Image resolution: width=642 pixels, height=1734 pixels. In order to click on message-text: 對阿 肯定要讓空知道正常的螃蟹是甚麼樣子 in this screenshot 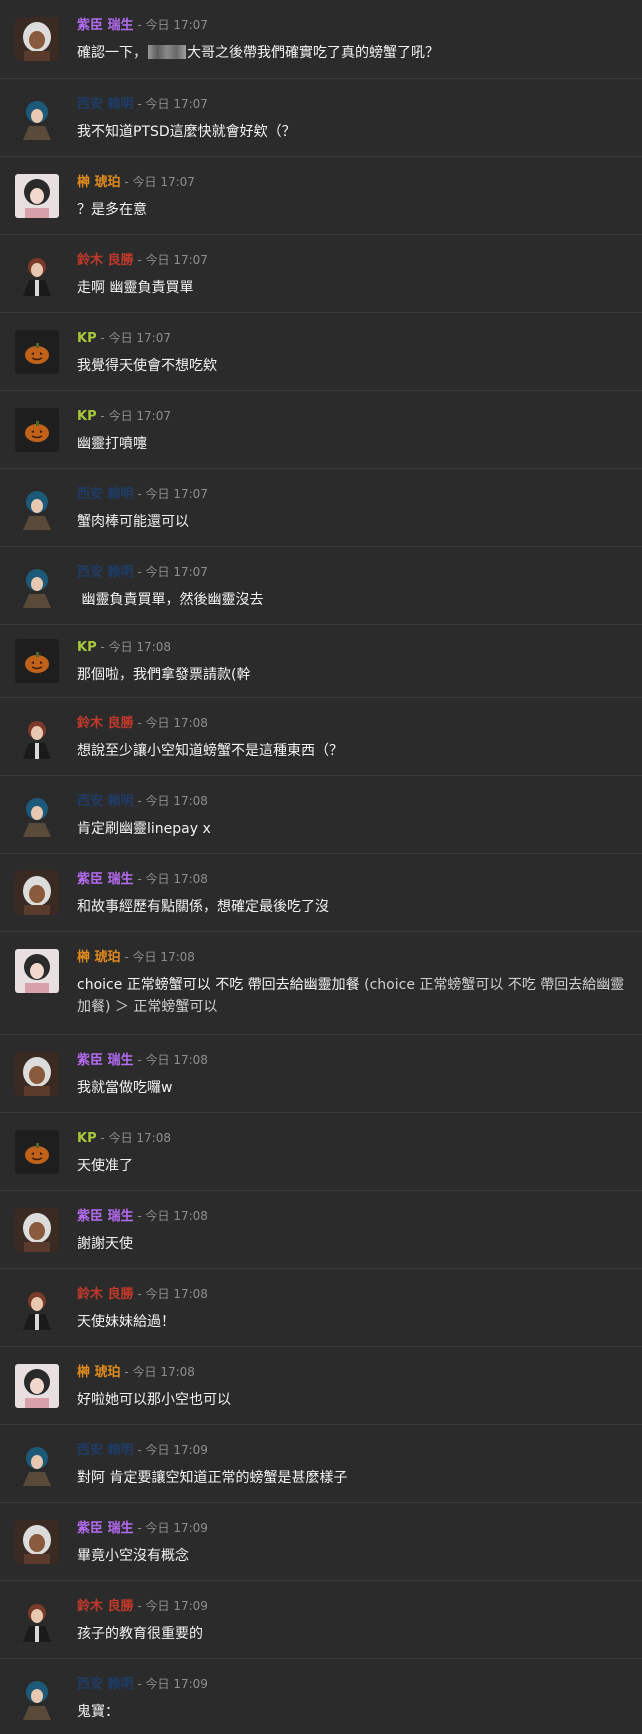, I will do `click(212, 1478)`.